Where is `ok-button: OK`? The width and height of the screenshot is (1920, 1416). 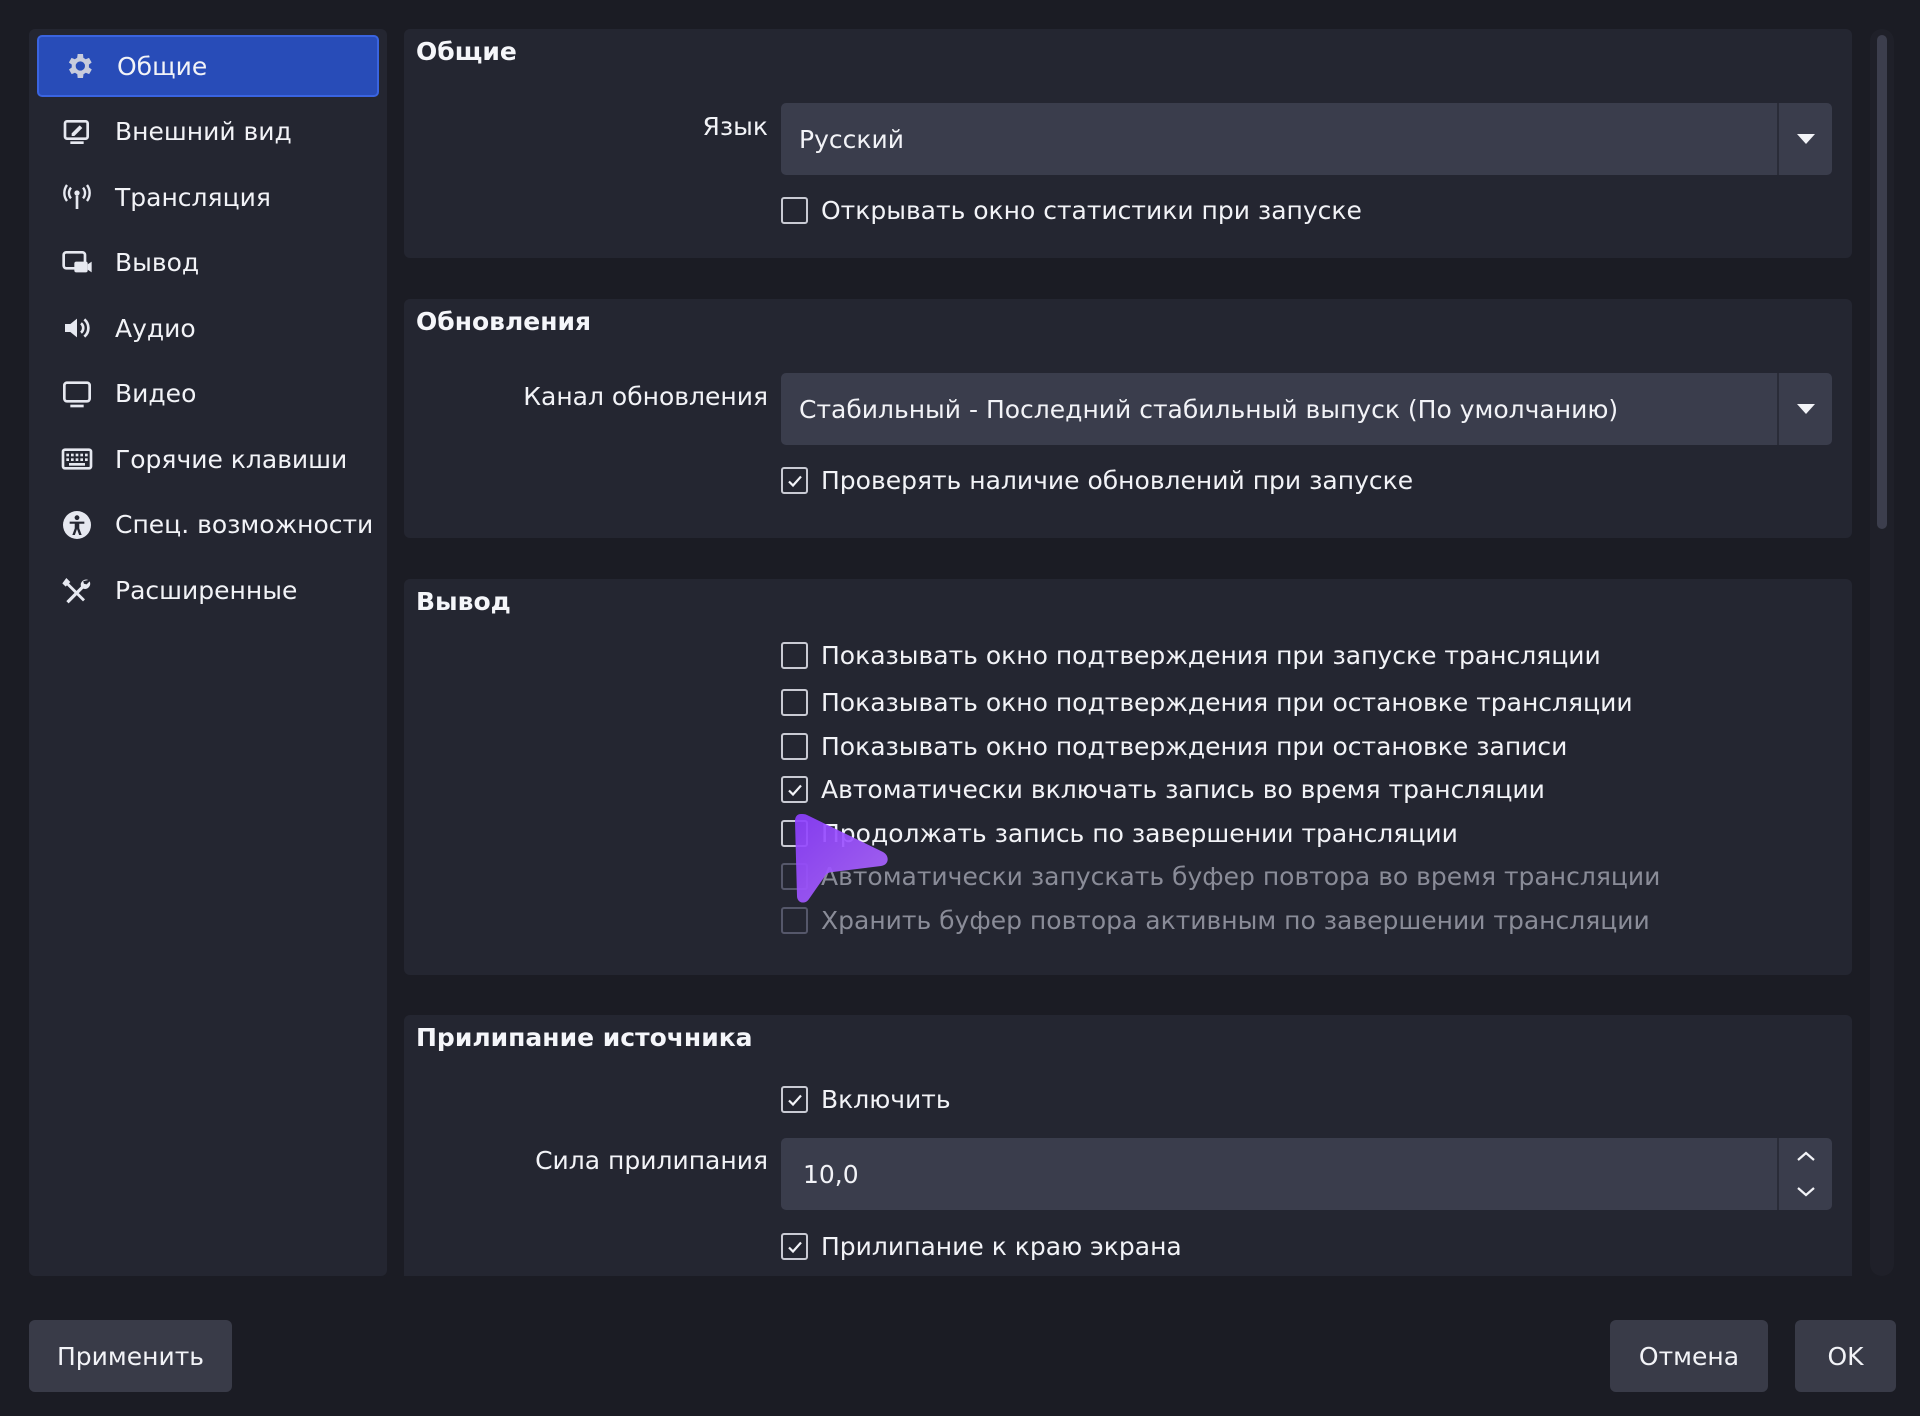
ok-button: OK is located at coordinates (1845, 1356).